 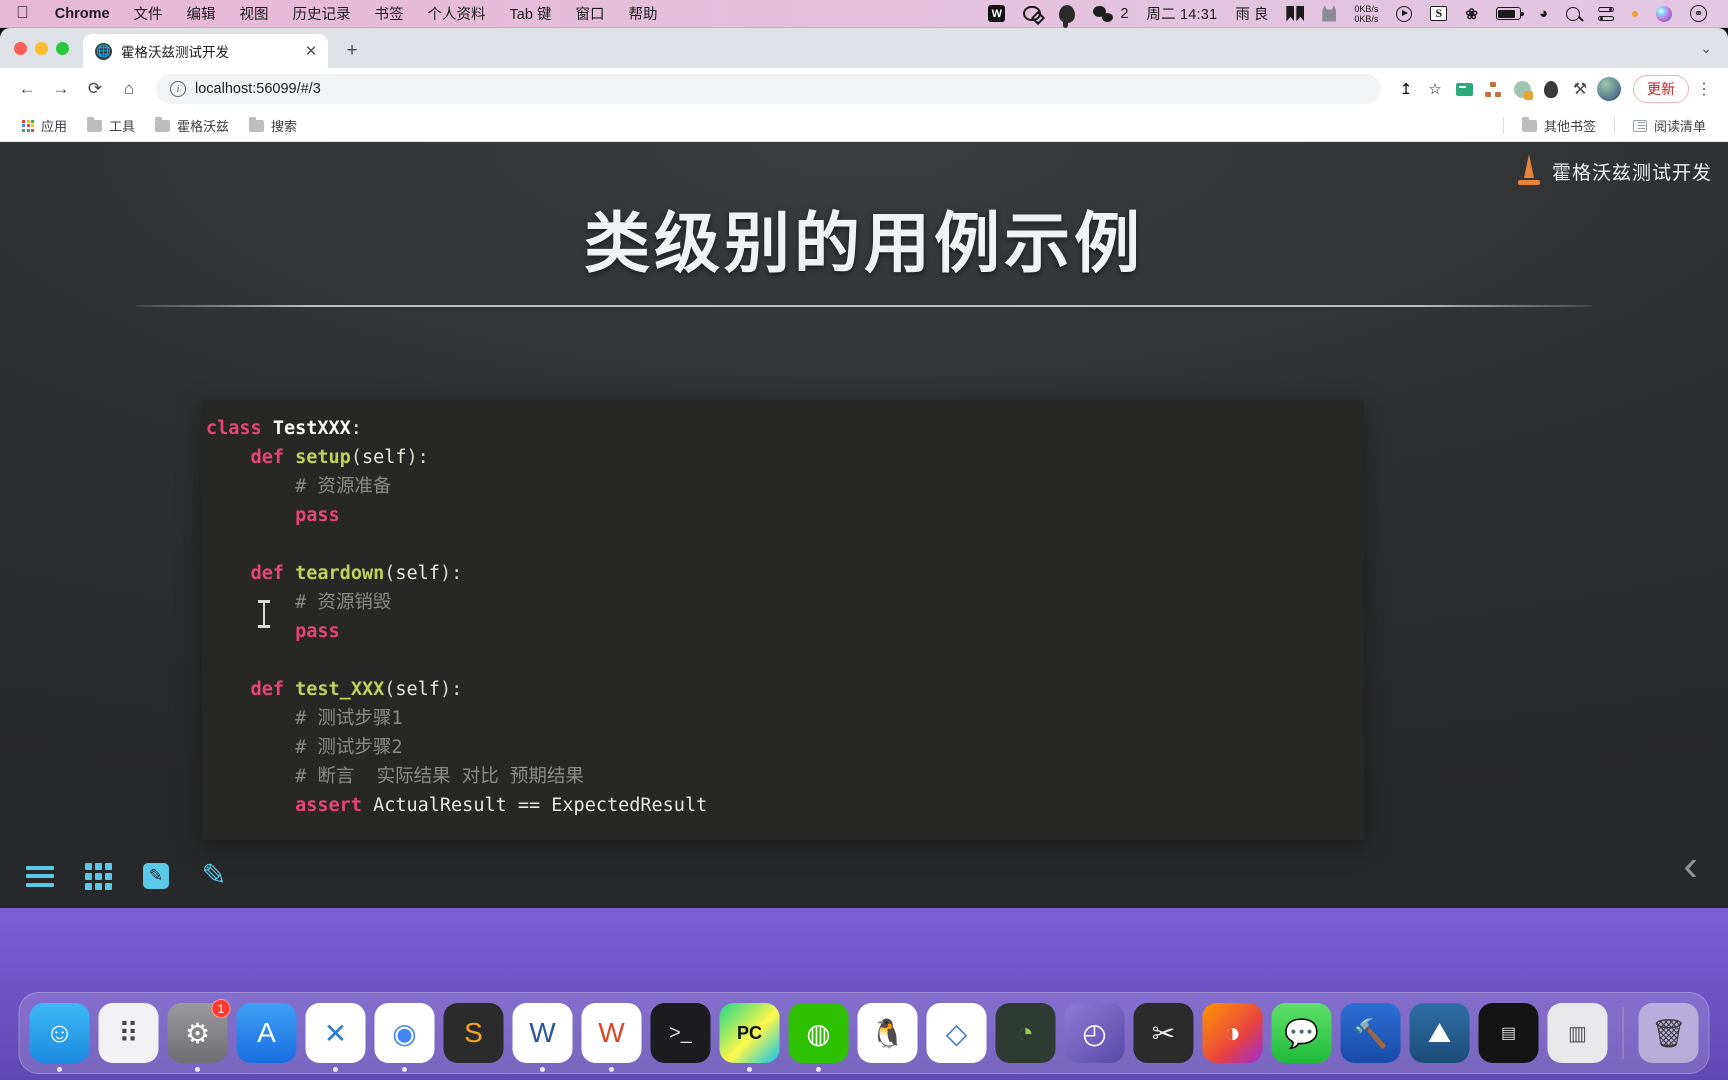 What do you see at coordinates (642, 13) in the screenshot?
I see `menu-item-help: 帮助` at bounding box center [642, 13].